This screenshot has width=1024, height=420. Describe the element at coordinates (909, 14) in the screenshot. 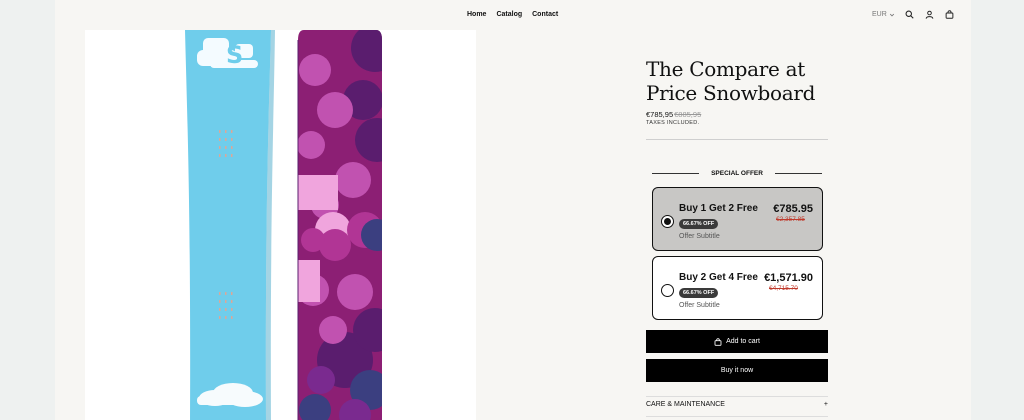

I see `search-icon` at that location.